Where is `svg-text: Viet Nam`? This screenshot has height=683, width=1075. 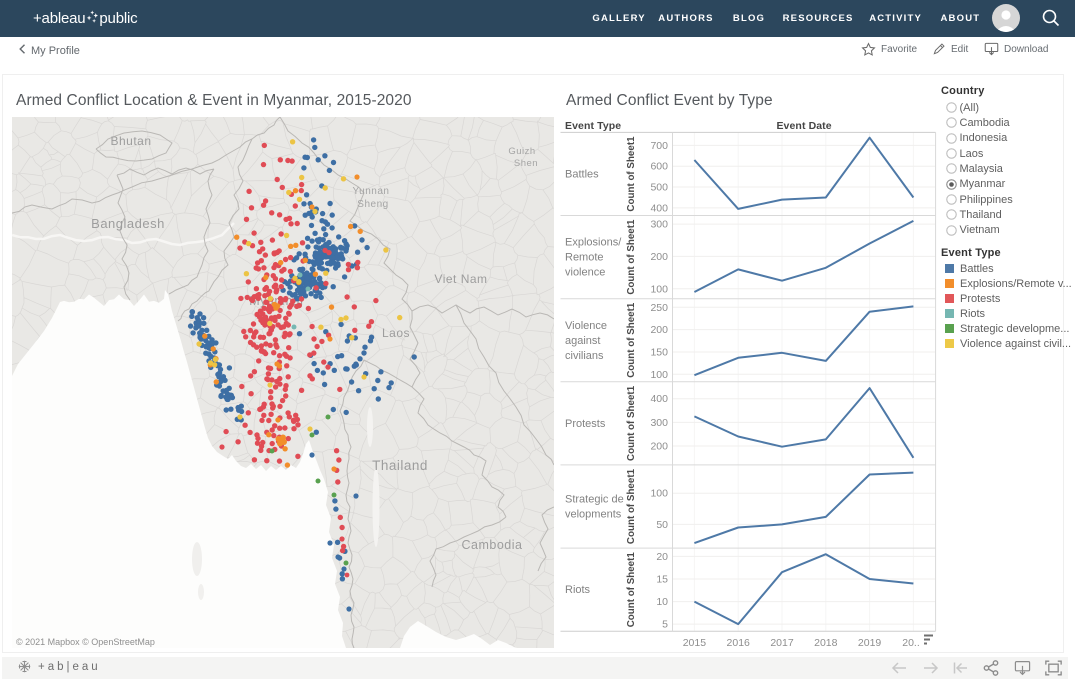 svg-text: Viet Nam is located at coordinates (460, 279).